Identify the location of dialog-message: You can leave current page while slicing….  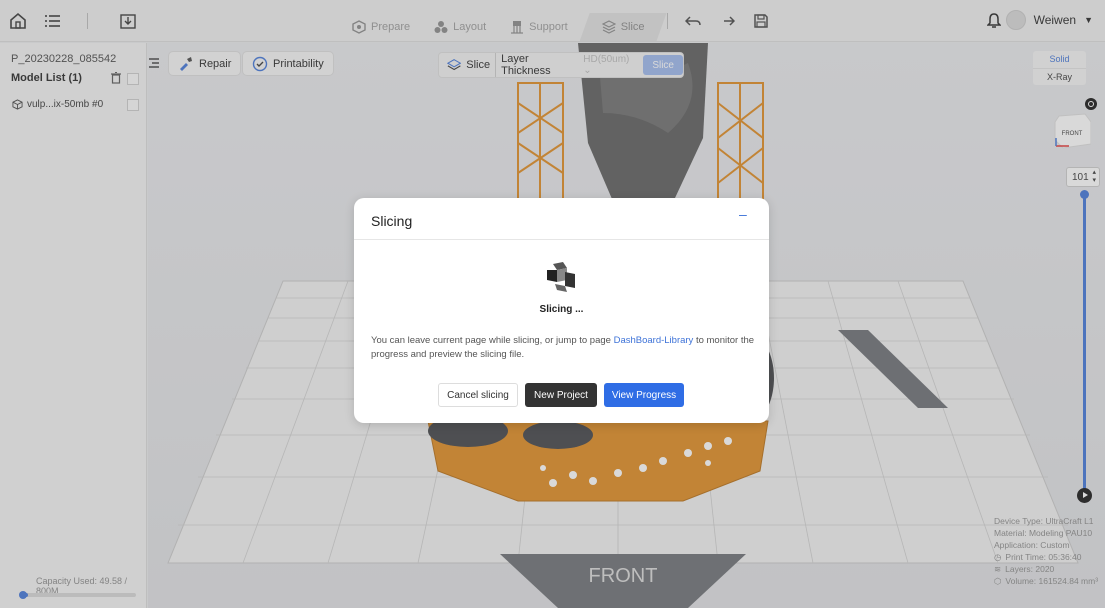
(566, 348).